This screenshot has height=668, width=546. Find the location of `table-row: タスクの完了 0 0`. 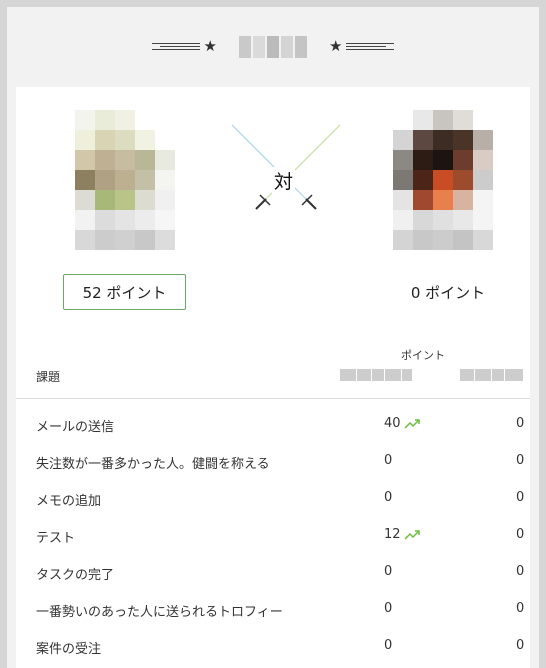

table-row: タスクの完了 0 0 is located at coordinates (273, 572).